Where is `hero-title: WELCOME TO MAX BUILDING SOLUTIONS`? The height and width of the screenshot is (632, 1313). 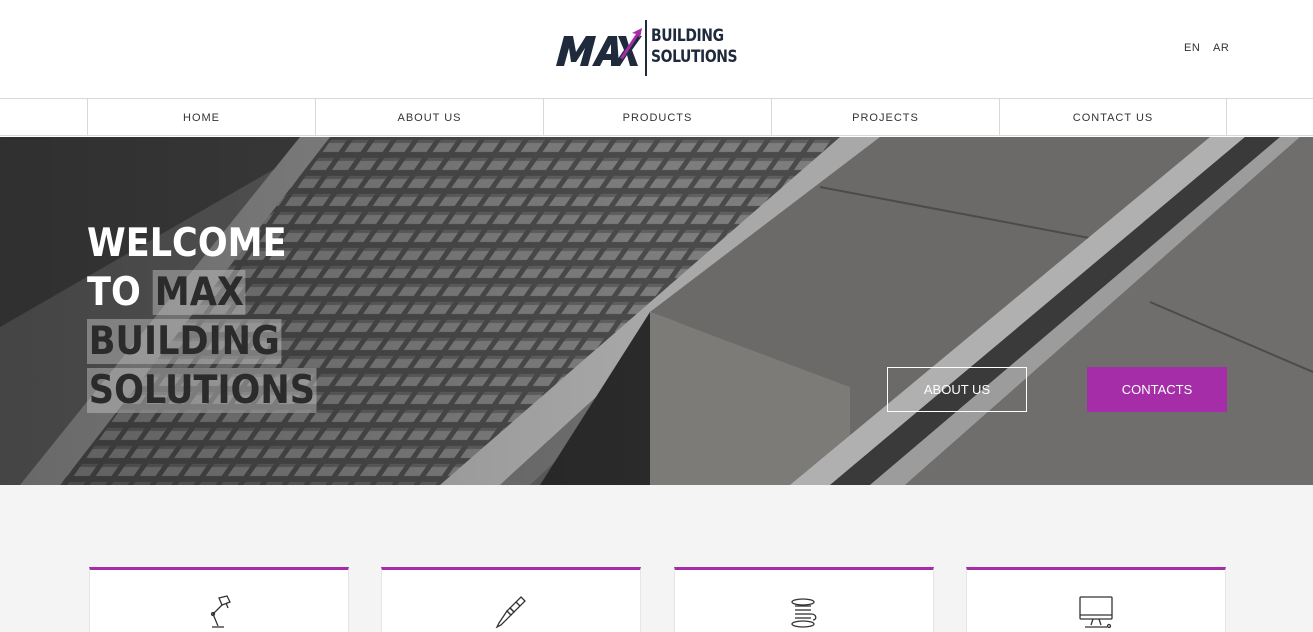 hero-title: WELCOME TO MAX BUILDING SOLUTIONS is located at coordinates (202, 317).